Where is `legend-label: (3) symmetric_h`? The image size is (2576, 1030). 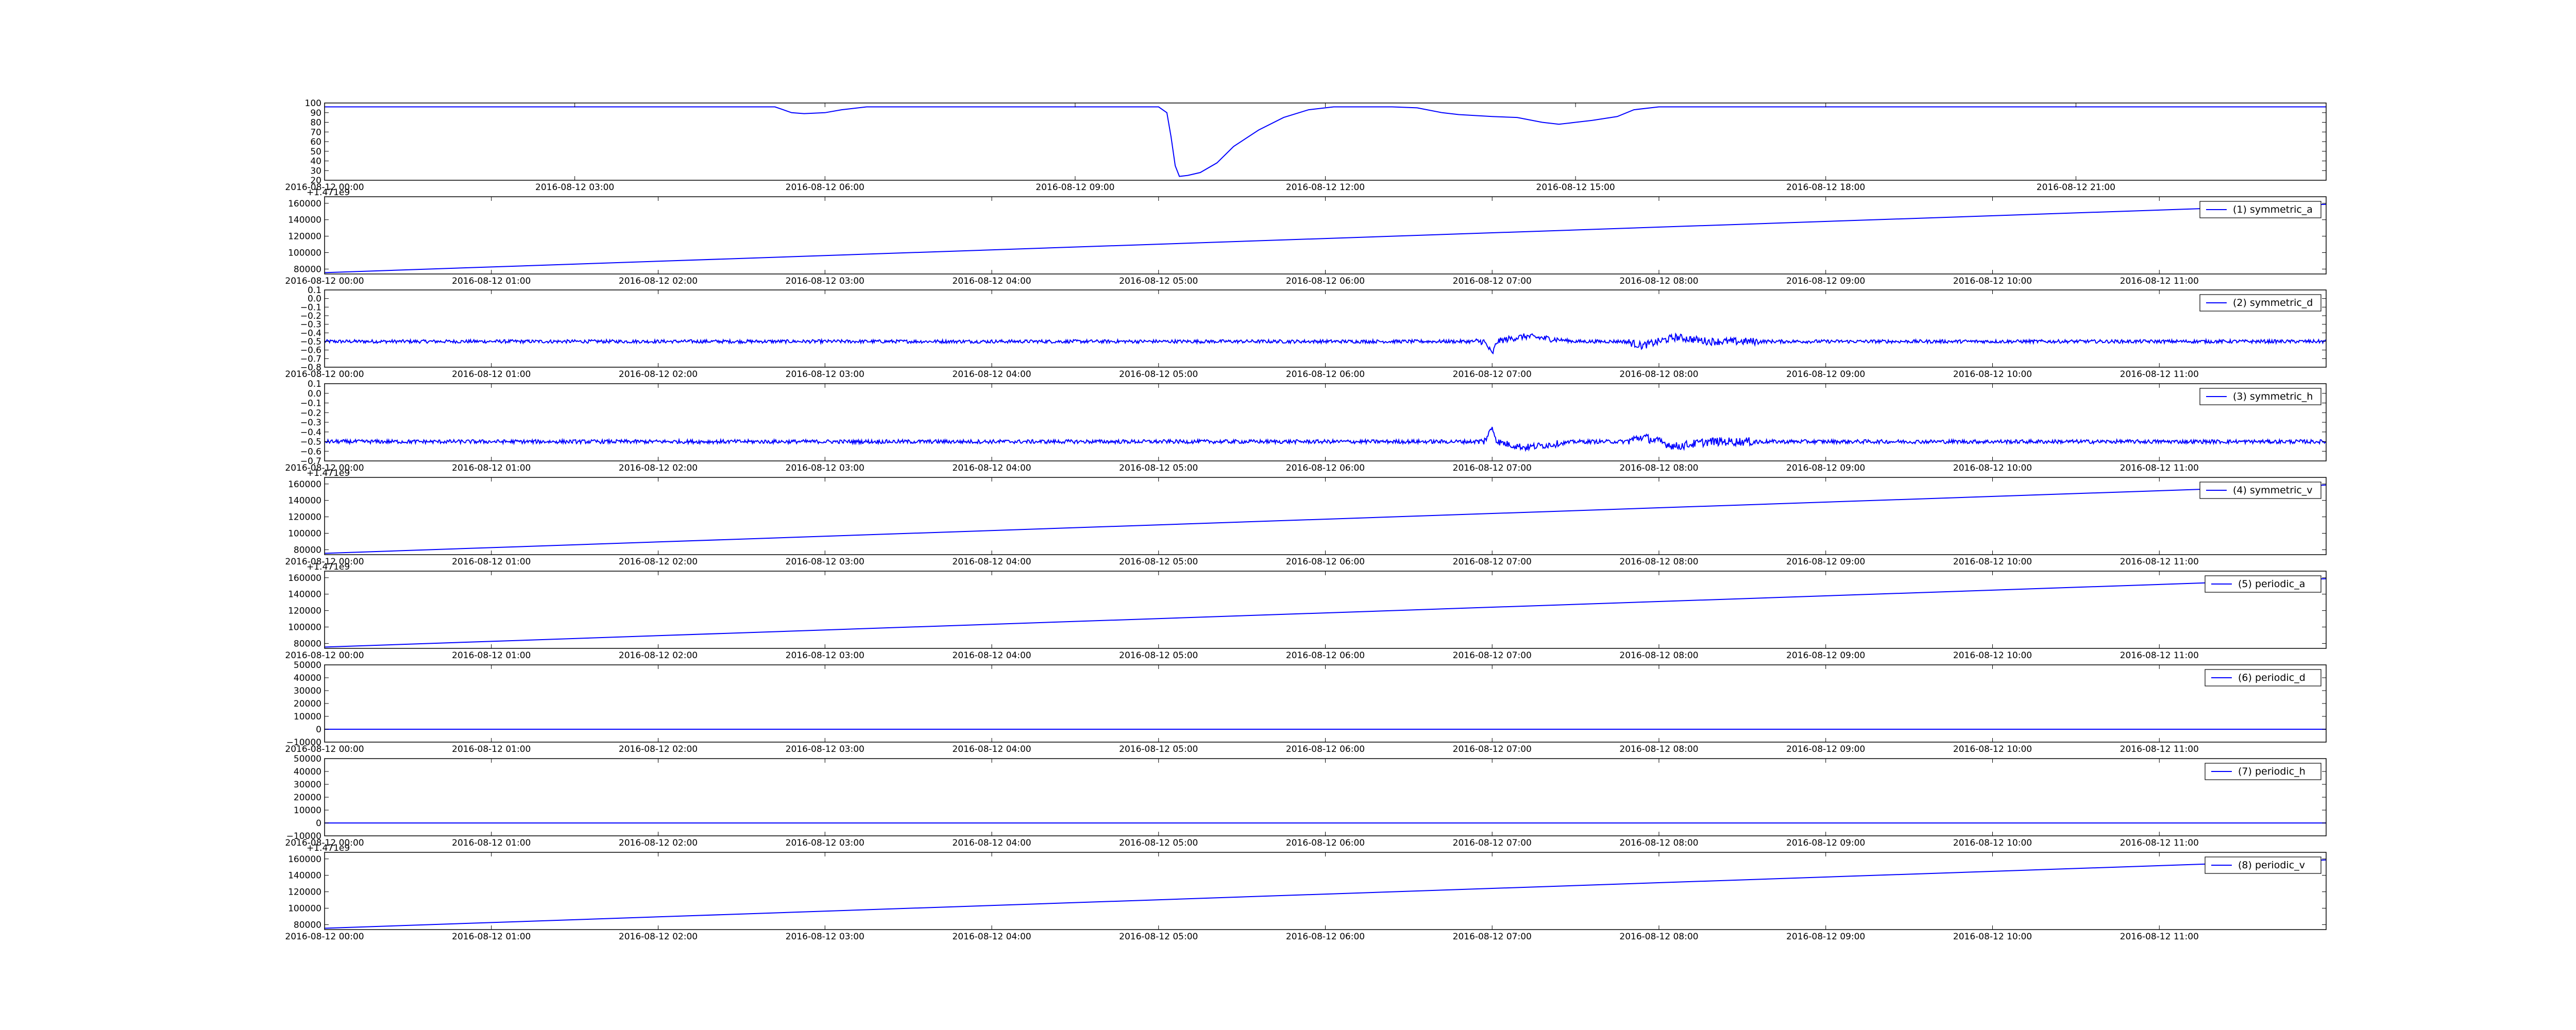 legend-label: (3) symmetric_h is located at coordinates (2273, 396).